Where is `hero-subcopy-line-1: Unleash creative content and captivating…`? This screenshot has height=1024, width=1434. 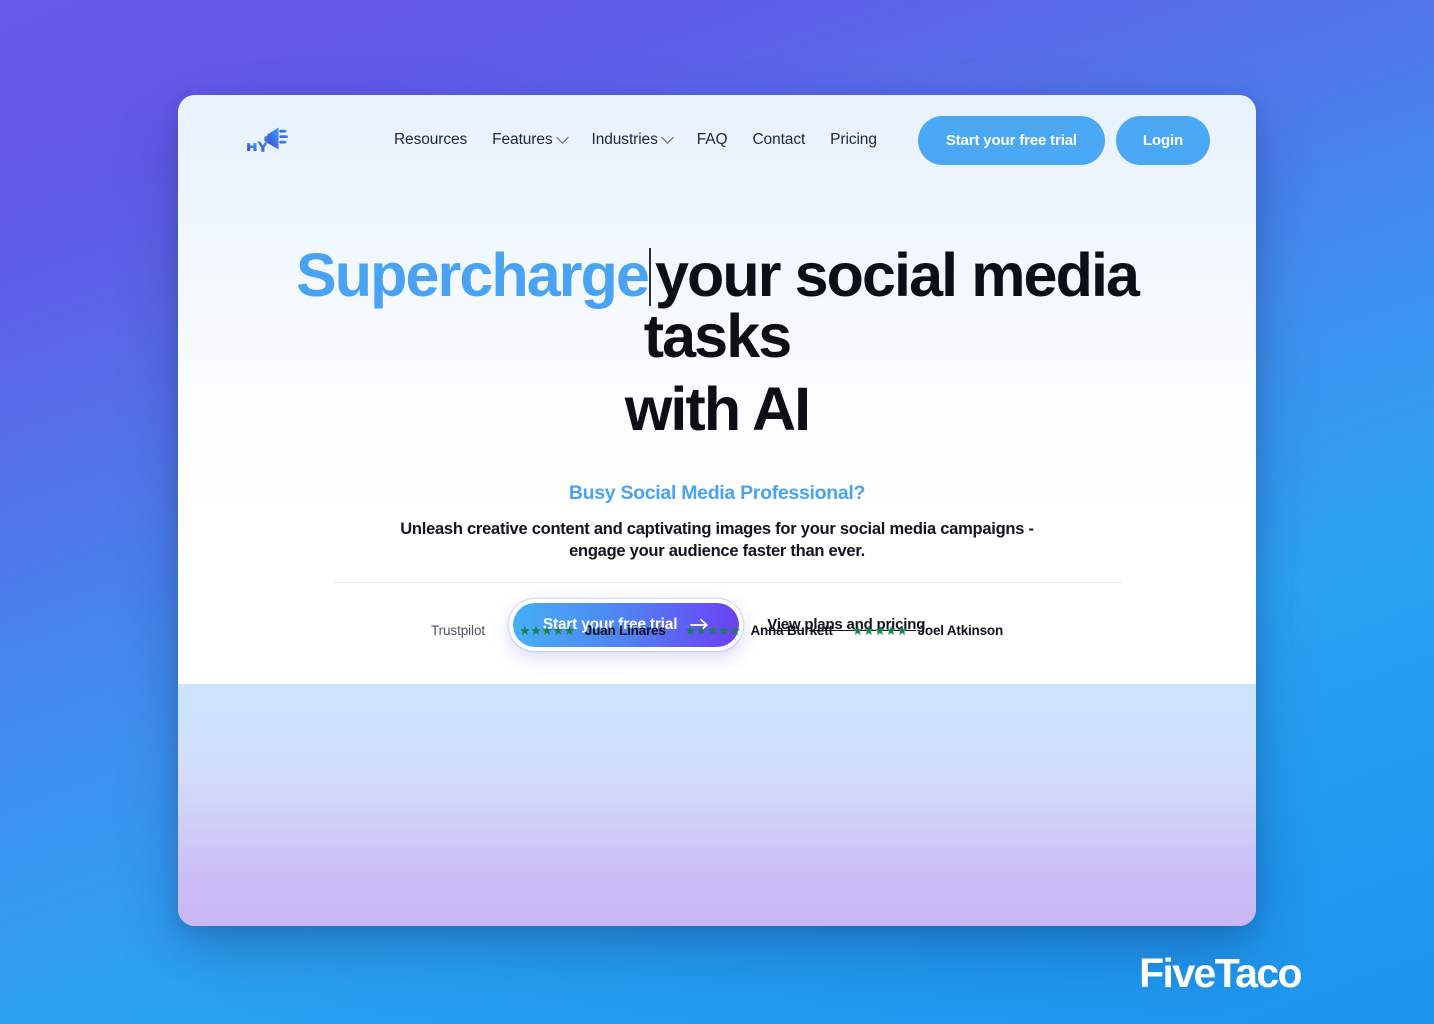
hero-subcopy-line-1: Unleash creative content and captivating… is located at coordinates (717, 529).